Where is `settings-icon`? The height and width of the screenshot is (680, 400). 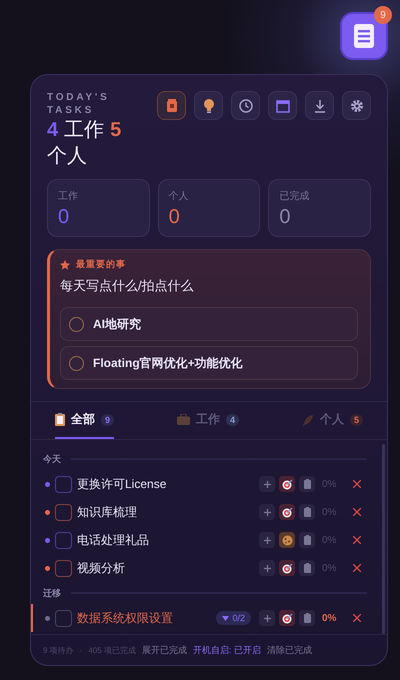
settings-icon is located at coordinates (357, 105).